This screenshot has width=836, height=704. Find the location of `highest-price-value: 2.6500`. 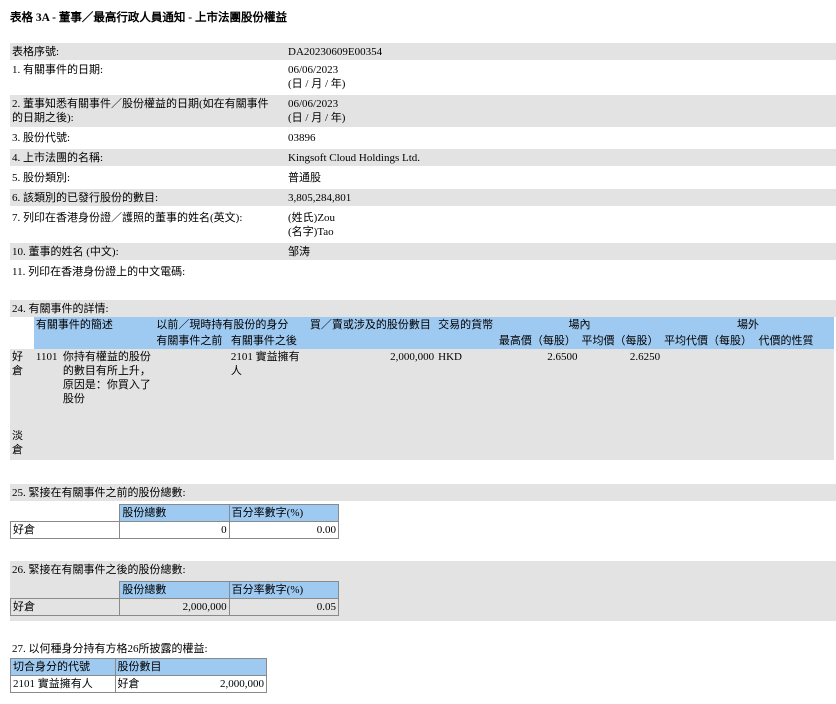

highest-price-value: 2.6500 is located at coordinates (538, 388).